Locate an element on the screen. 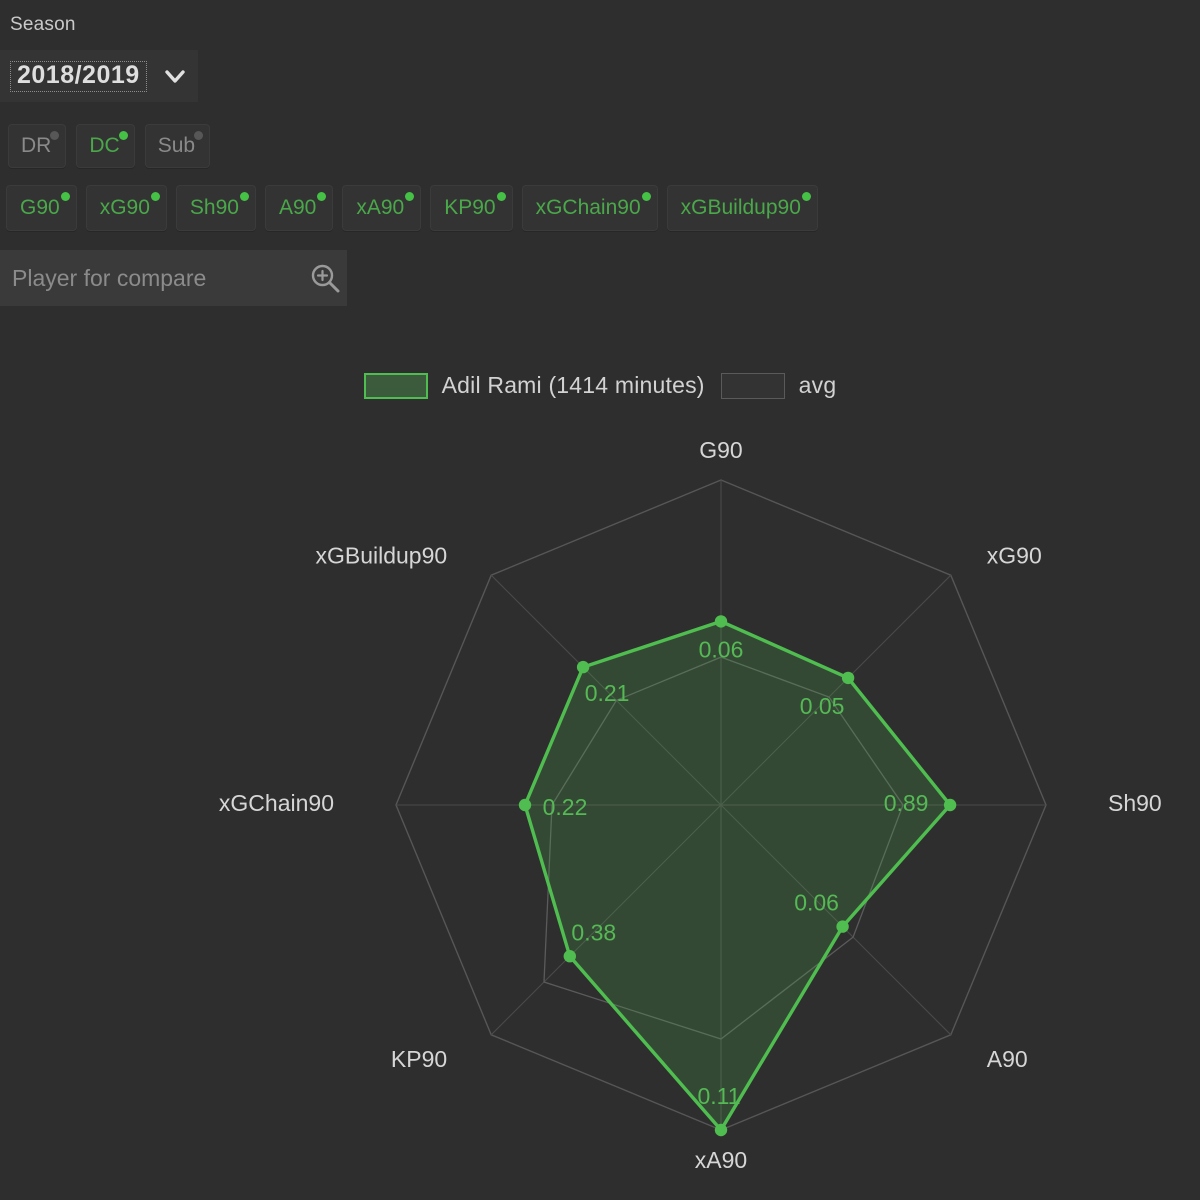  legend-swatch-avg is located at coordinates (752, 385).